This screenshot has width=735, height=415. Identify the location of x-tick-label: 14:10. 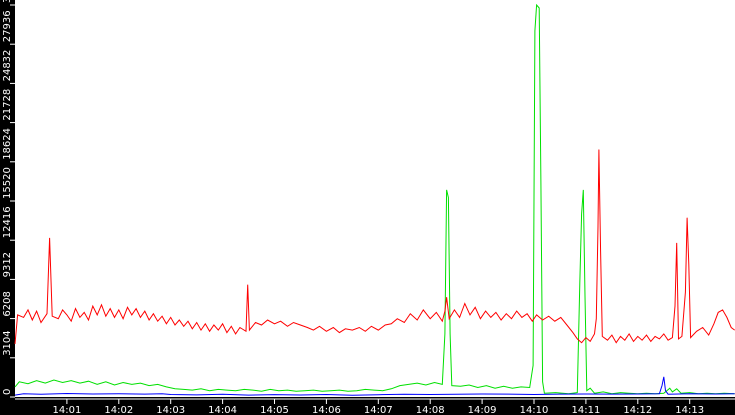
(534, 410).